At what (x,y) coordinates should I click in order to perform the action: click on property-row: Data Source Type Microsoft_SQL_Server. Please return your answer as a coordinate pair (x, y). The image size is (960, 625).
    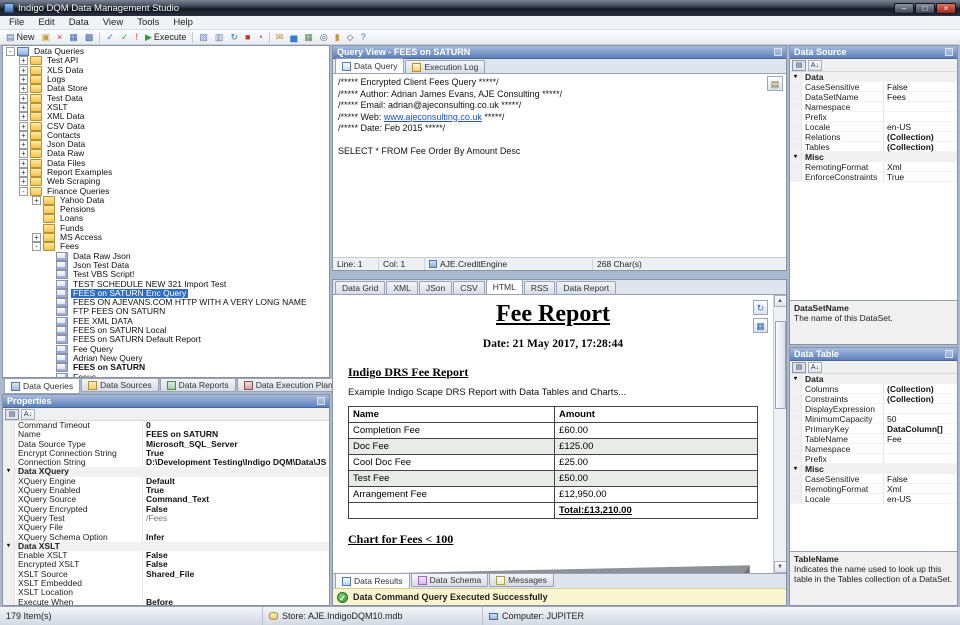
    Looking at the image, I should click on (166, 444).